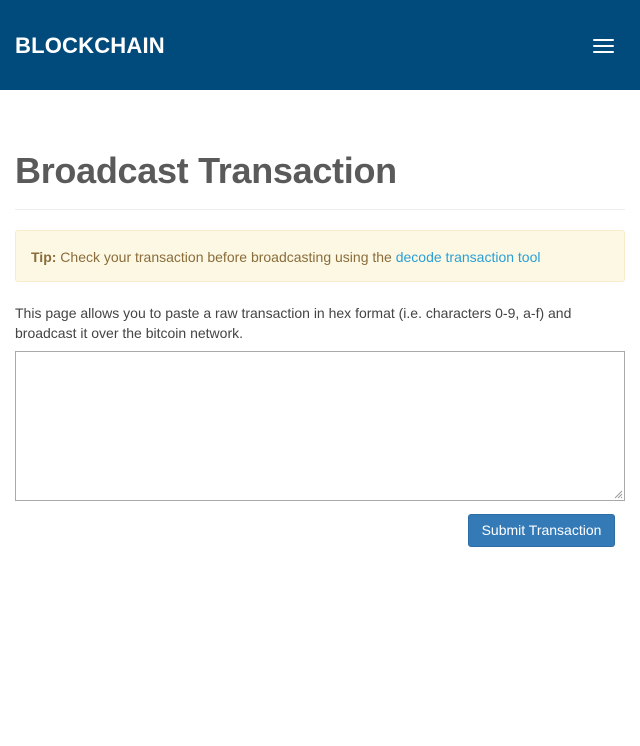  Describe the element at coordinates (603, 40) in the screenshot. I see `menu-icon-bar-top` at that location.